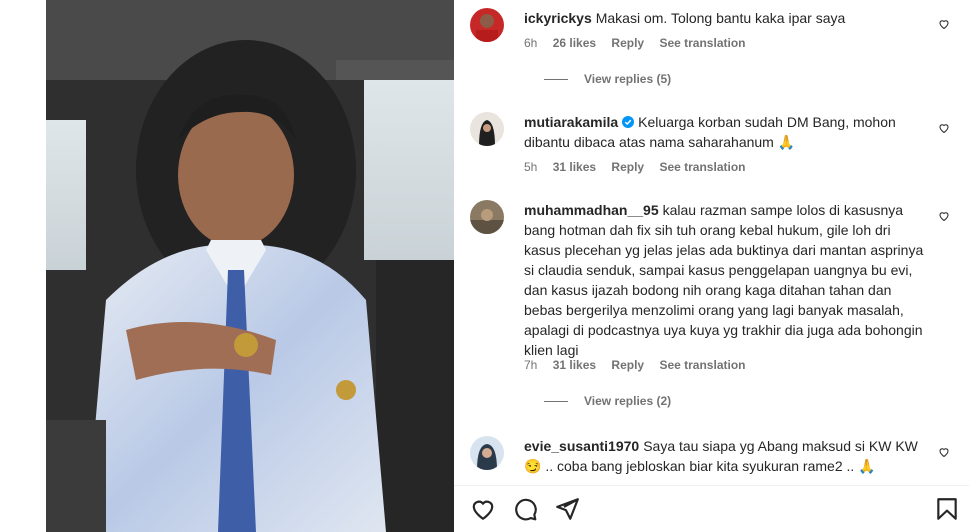 Image resolution: width=969 pixels, height=532 pixels. I want to click on comment-username: evie_susanti1970, so click(581, 446).